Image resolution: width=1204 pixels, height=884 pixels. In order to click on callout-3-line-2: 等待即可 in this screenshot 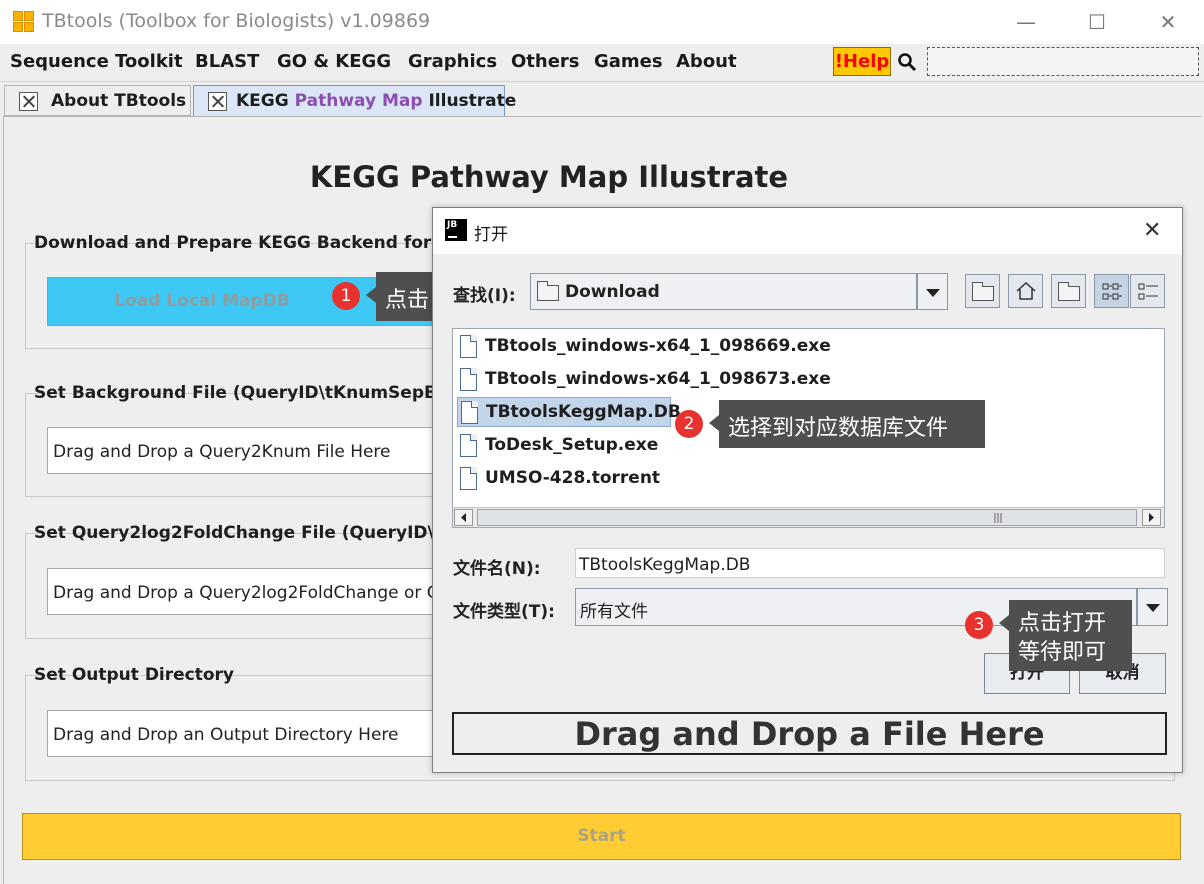, I will do `click(1062, 652)`.